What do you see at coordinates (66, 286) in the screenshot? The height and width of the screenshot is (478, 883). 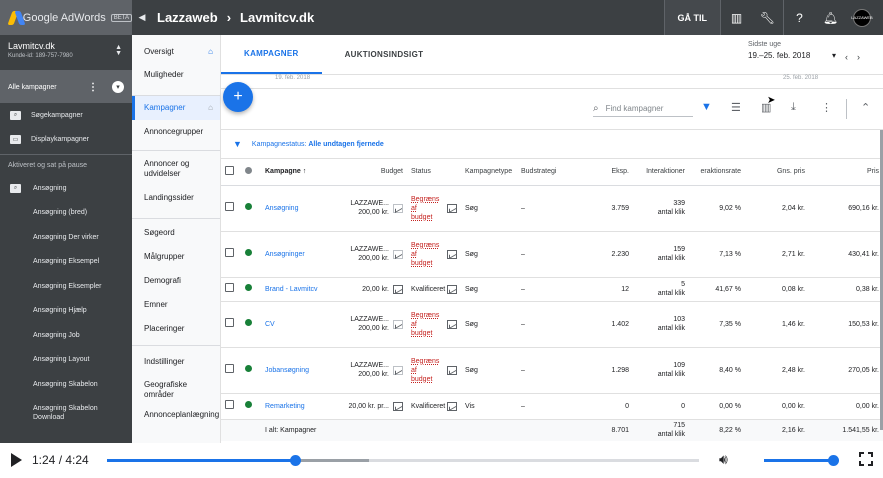 I see `sidebar-campaign-item: Ansøgning Eksempler` at bounding box center [66, 286].